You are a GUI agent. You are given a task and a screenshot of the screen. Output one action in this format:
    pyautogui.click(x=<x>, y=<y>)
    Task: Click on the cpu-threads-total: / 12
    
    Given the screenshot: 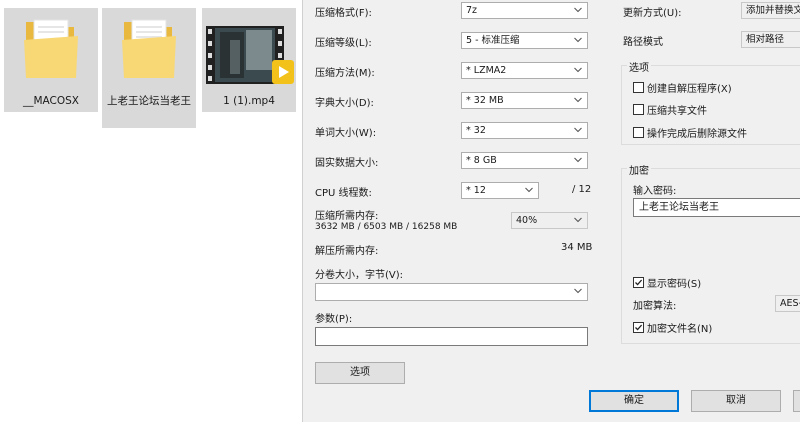 What is the action you would take?
    pyautogui.click(x=582, y=189)
    